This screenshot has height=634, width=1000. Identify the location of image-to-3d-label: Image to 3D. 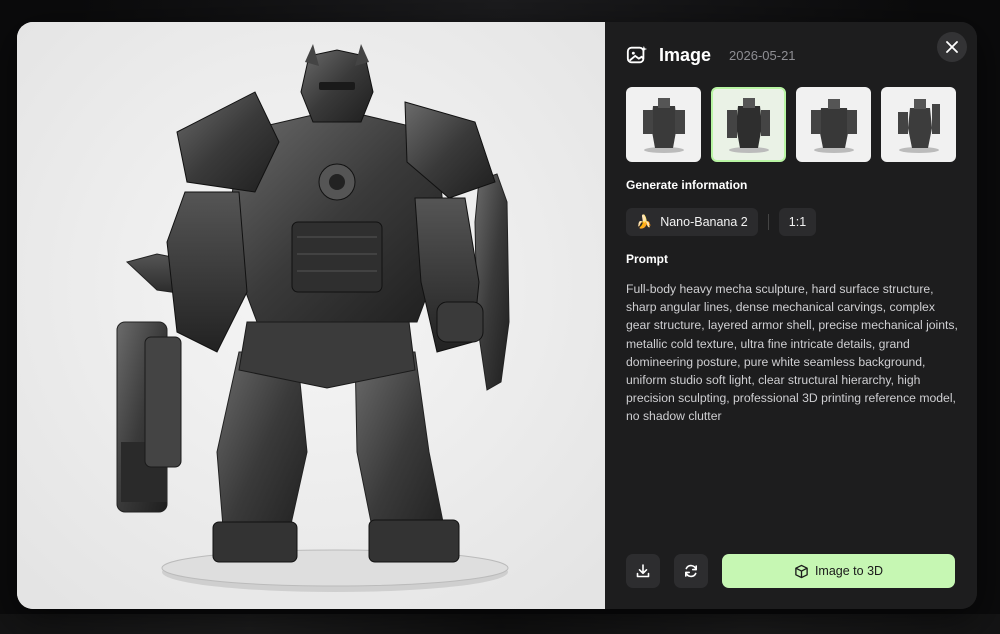
(849, 571).